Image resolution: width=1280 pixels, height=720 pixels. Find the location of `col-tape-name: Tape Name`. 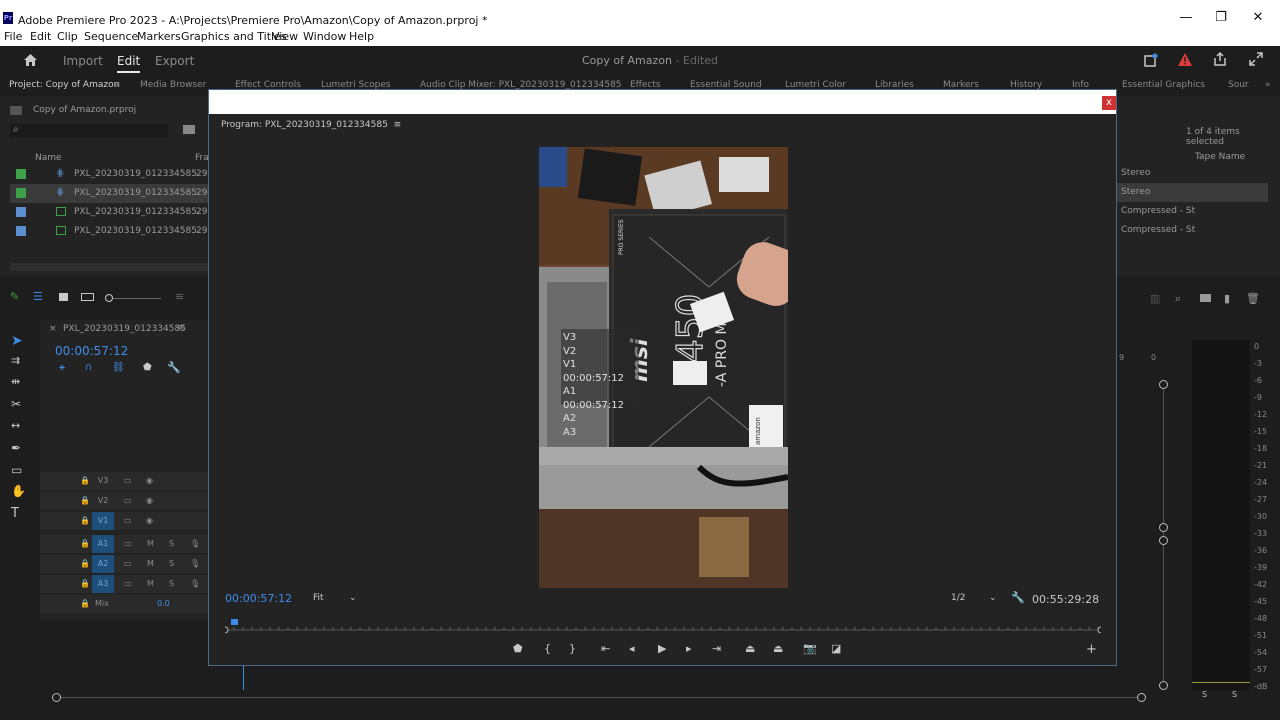

col-tape-name: Tape Name is located at coordinates (1220, 157).